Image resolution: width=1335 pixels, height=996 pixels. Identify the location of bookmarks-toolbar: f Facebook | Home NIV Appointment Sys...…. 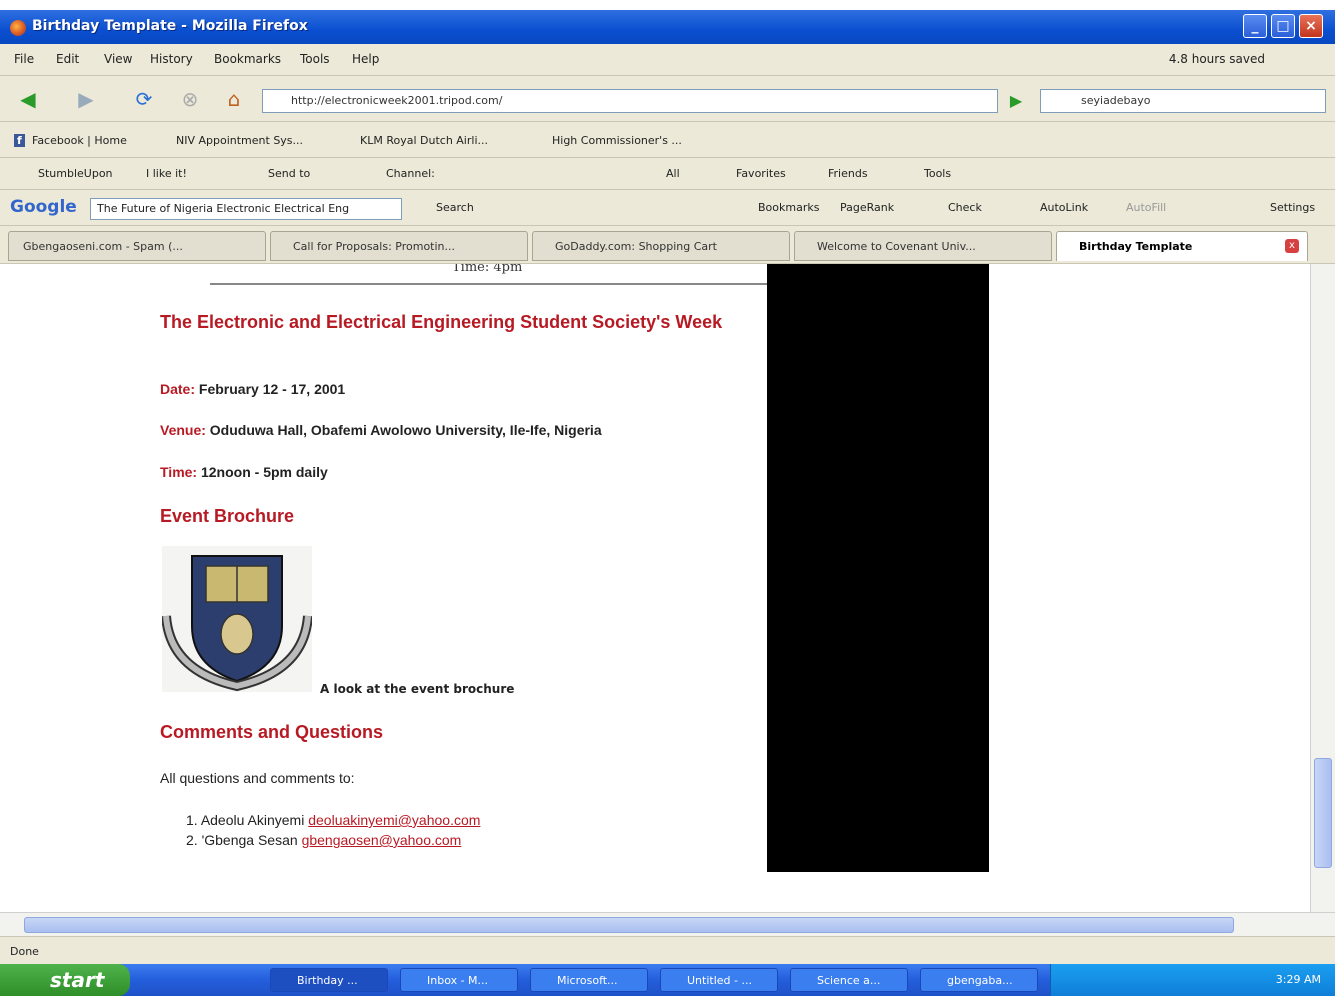
(667, 140).